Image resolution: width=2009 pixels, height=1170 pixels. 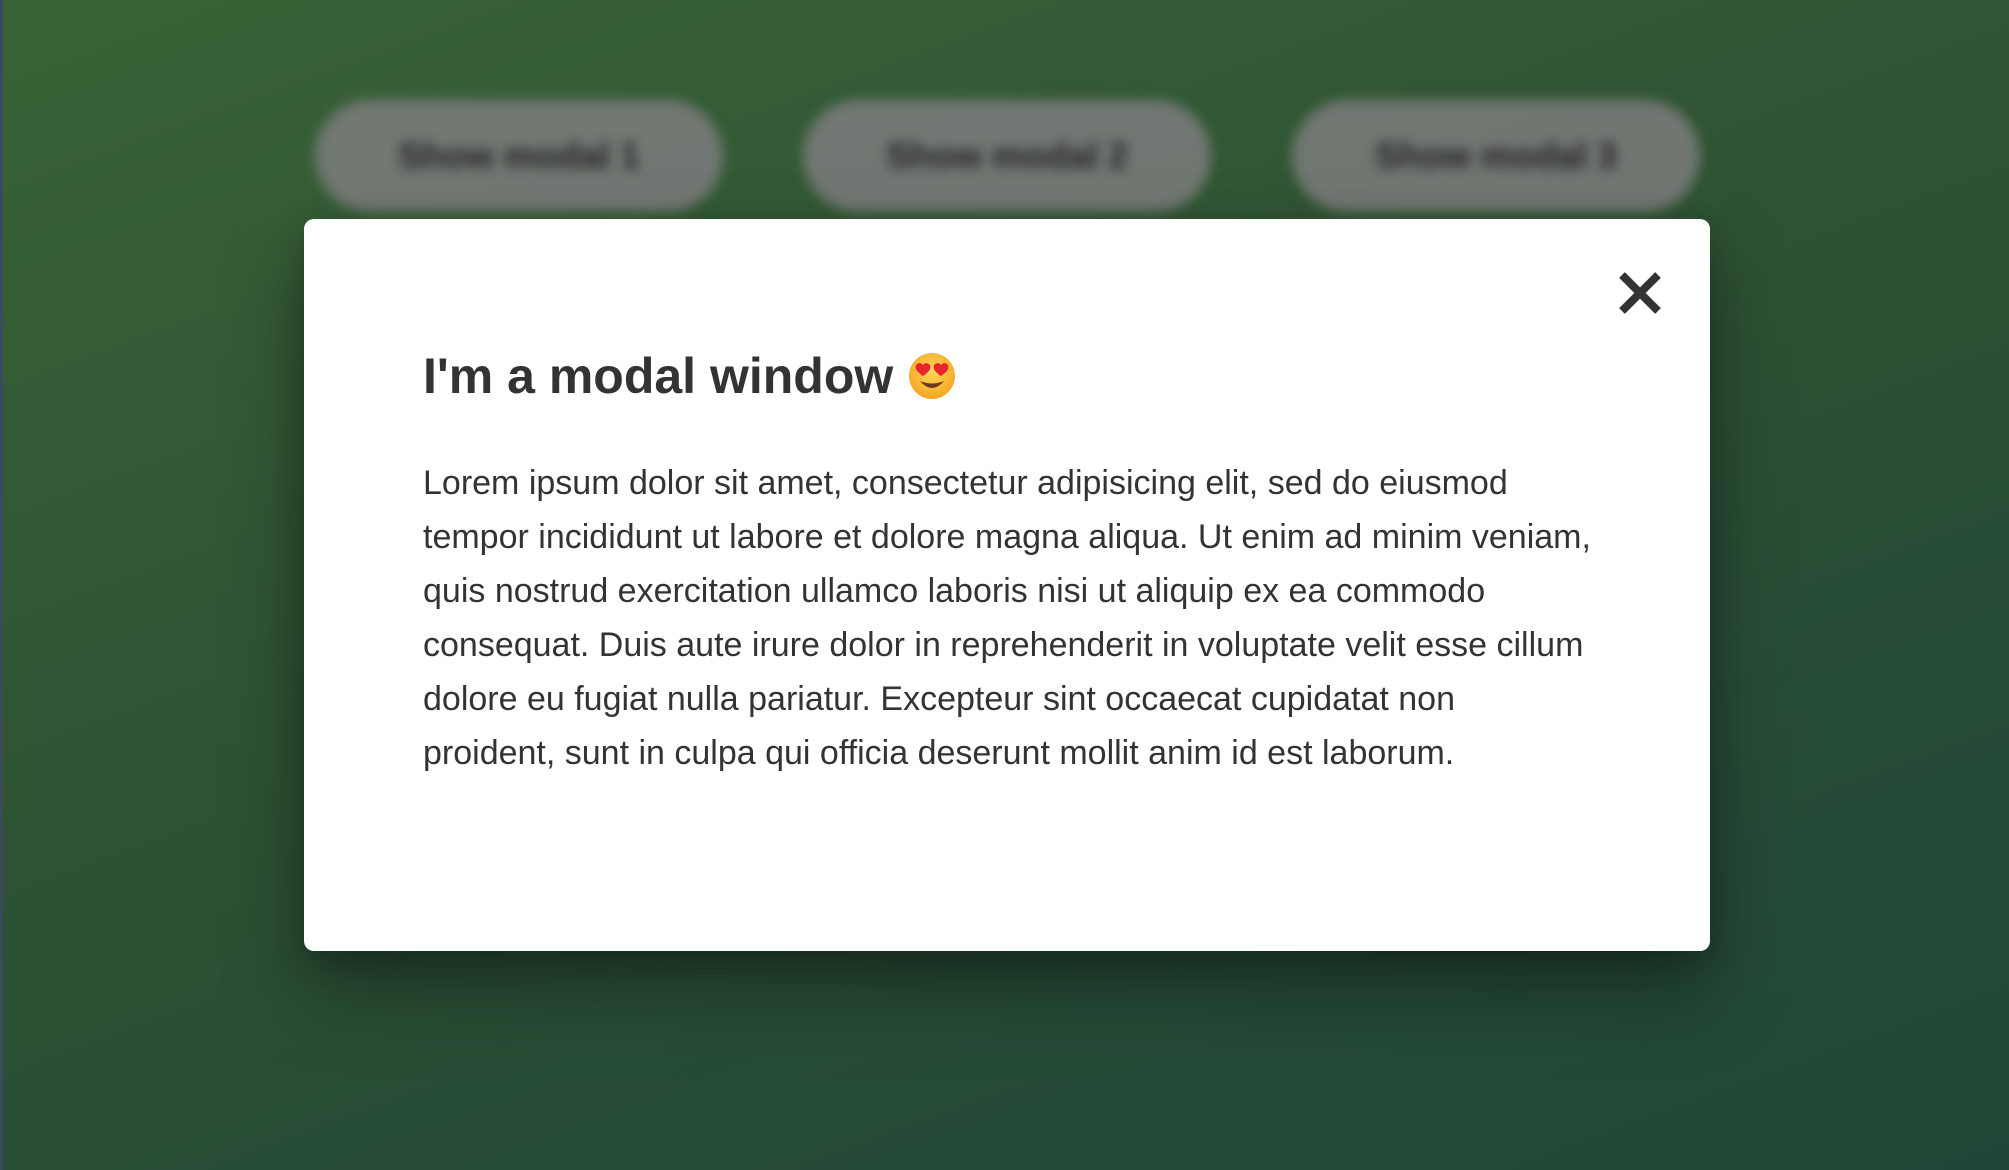 What do you see at coordinates (932, 376) in the screenshot?
I see `smiling-face-with-heart-eyes-icon` at bounding box center [932, 376].